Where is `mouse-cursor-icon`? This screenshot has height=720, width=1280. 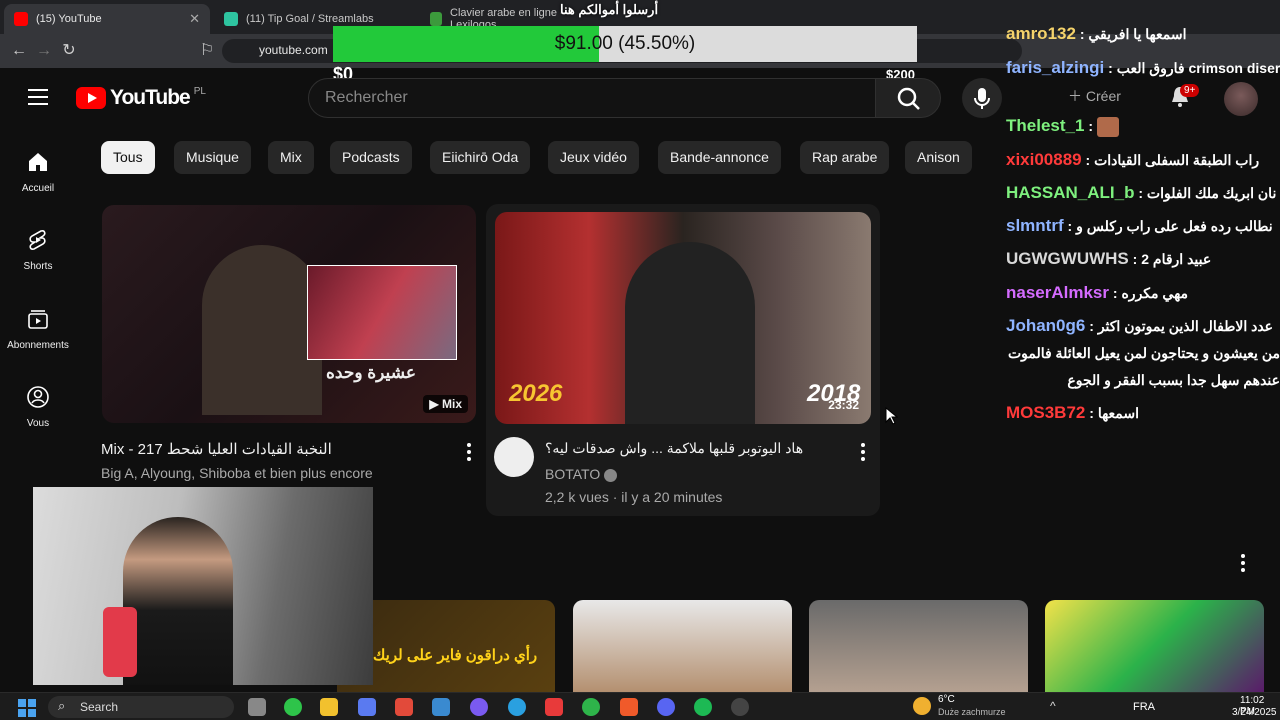 mouse-cursor-icon is located at coordinates (891, 415).